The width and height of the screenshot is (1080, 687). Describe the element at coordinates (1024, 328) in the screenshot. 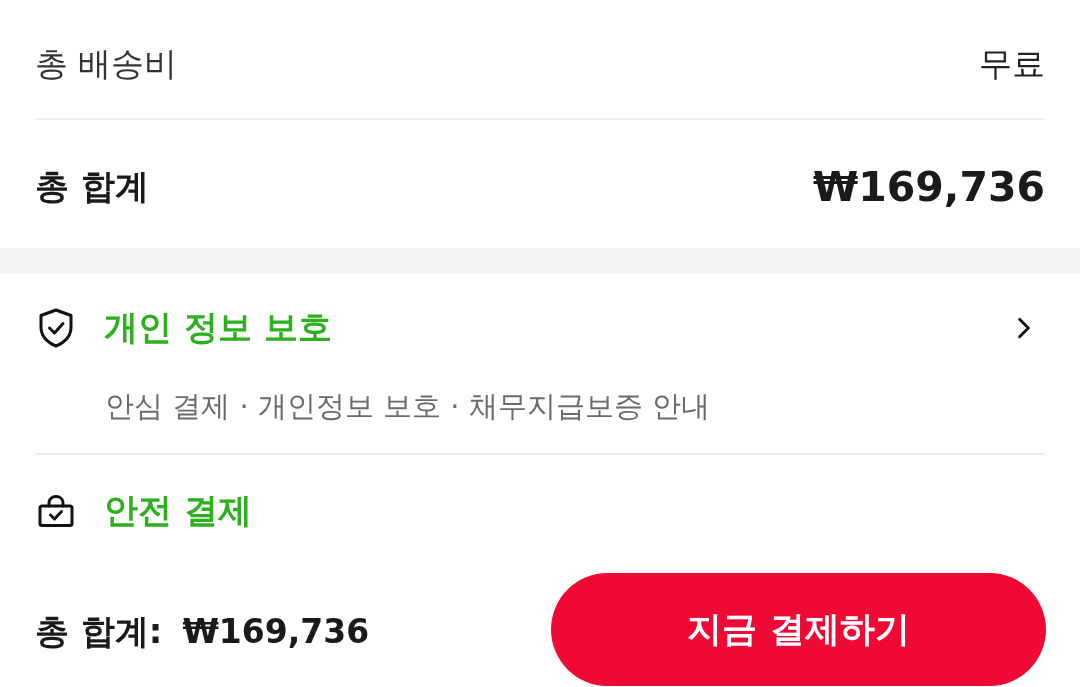

I see `chevron-right-icon` at that location.